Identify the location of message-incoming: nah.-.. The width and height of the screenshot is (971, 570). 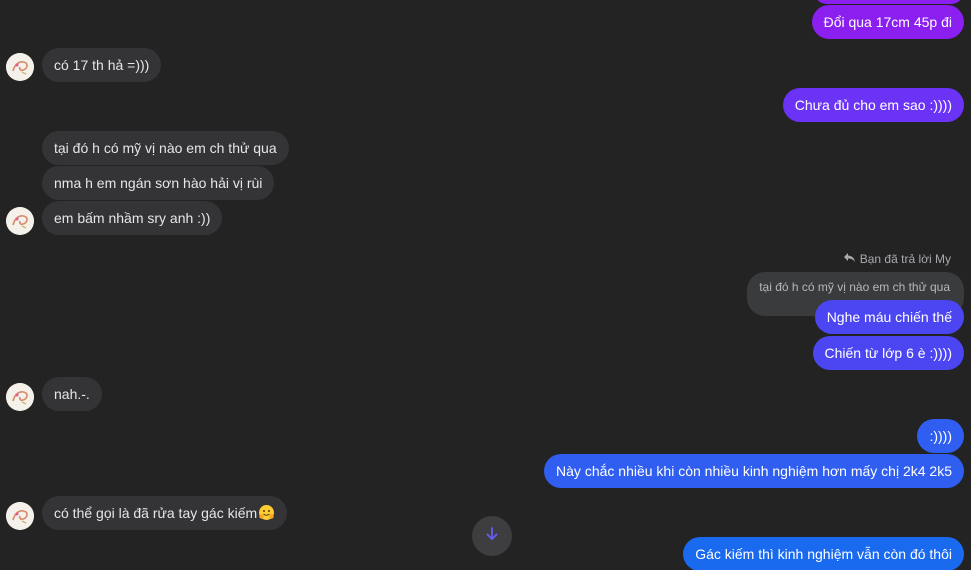
(72, 394).